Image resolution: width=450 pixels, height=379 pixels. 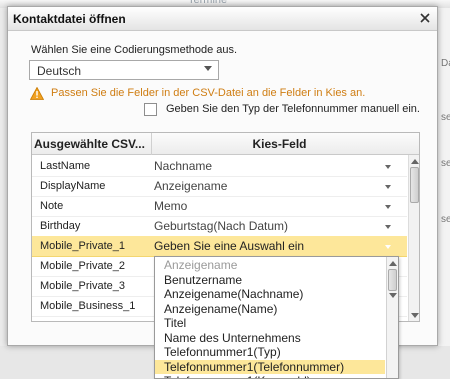 I want to click on dropdown-option: Benutzername, so click(x=270, y=280).